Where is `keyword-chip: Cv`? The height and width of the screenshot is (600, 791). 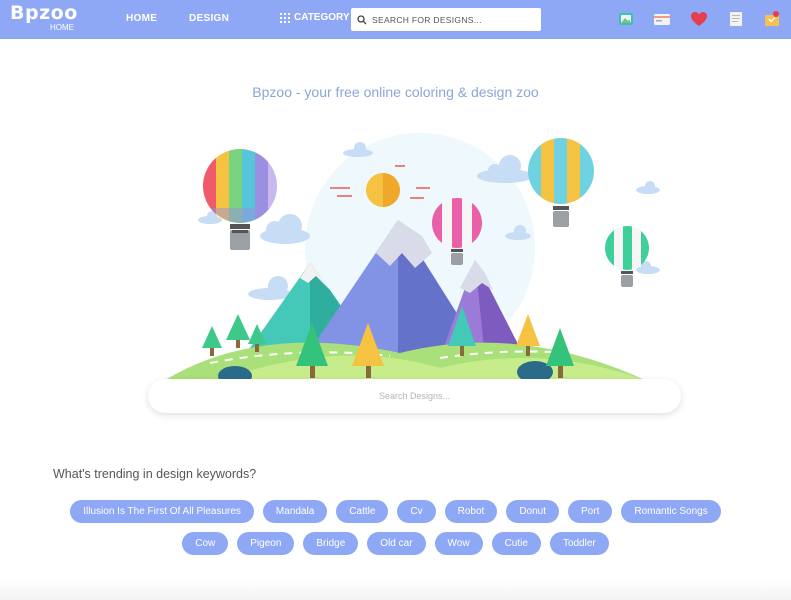
keyword-chip: Cv is located at coordinates (416, 511).